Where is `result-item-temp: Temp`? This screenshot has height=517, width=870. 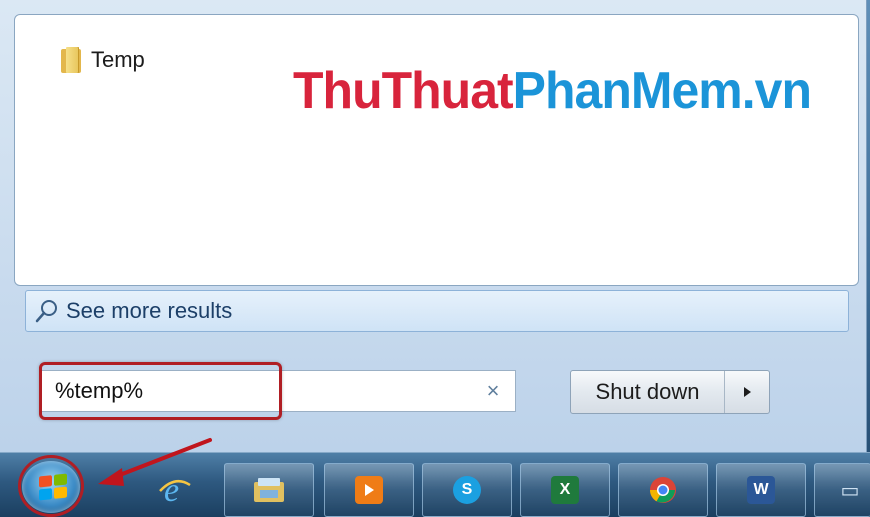 result-item-temp: Temp is located at coordinates (103, 60).